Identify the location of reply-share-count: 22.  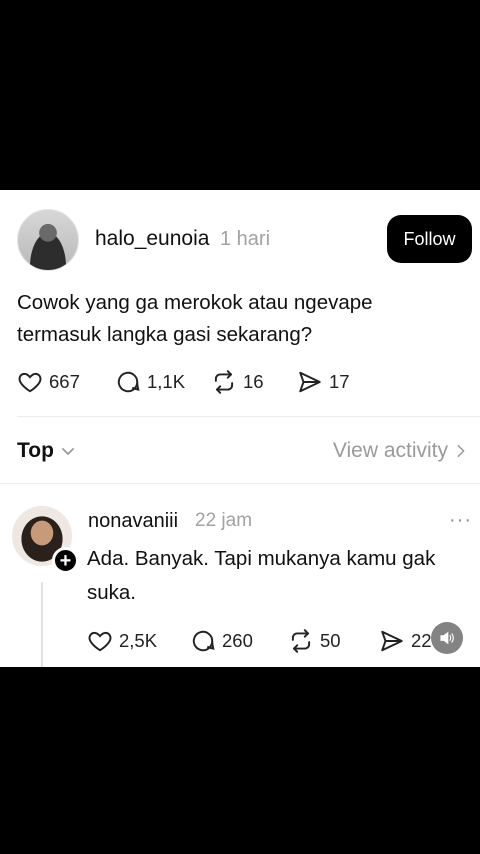
(421, 640).